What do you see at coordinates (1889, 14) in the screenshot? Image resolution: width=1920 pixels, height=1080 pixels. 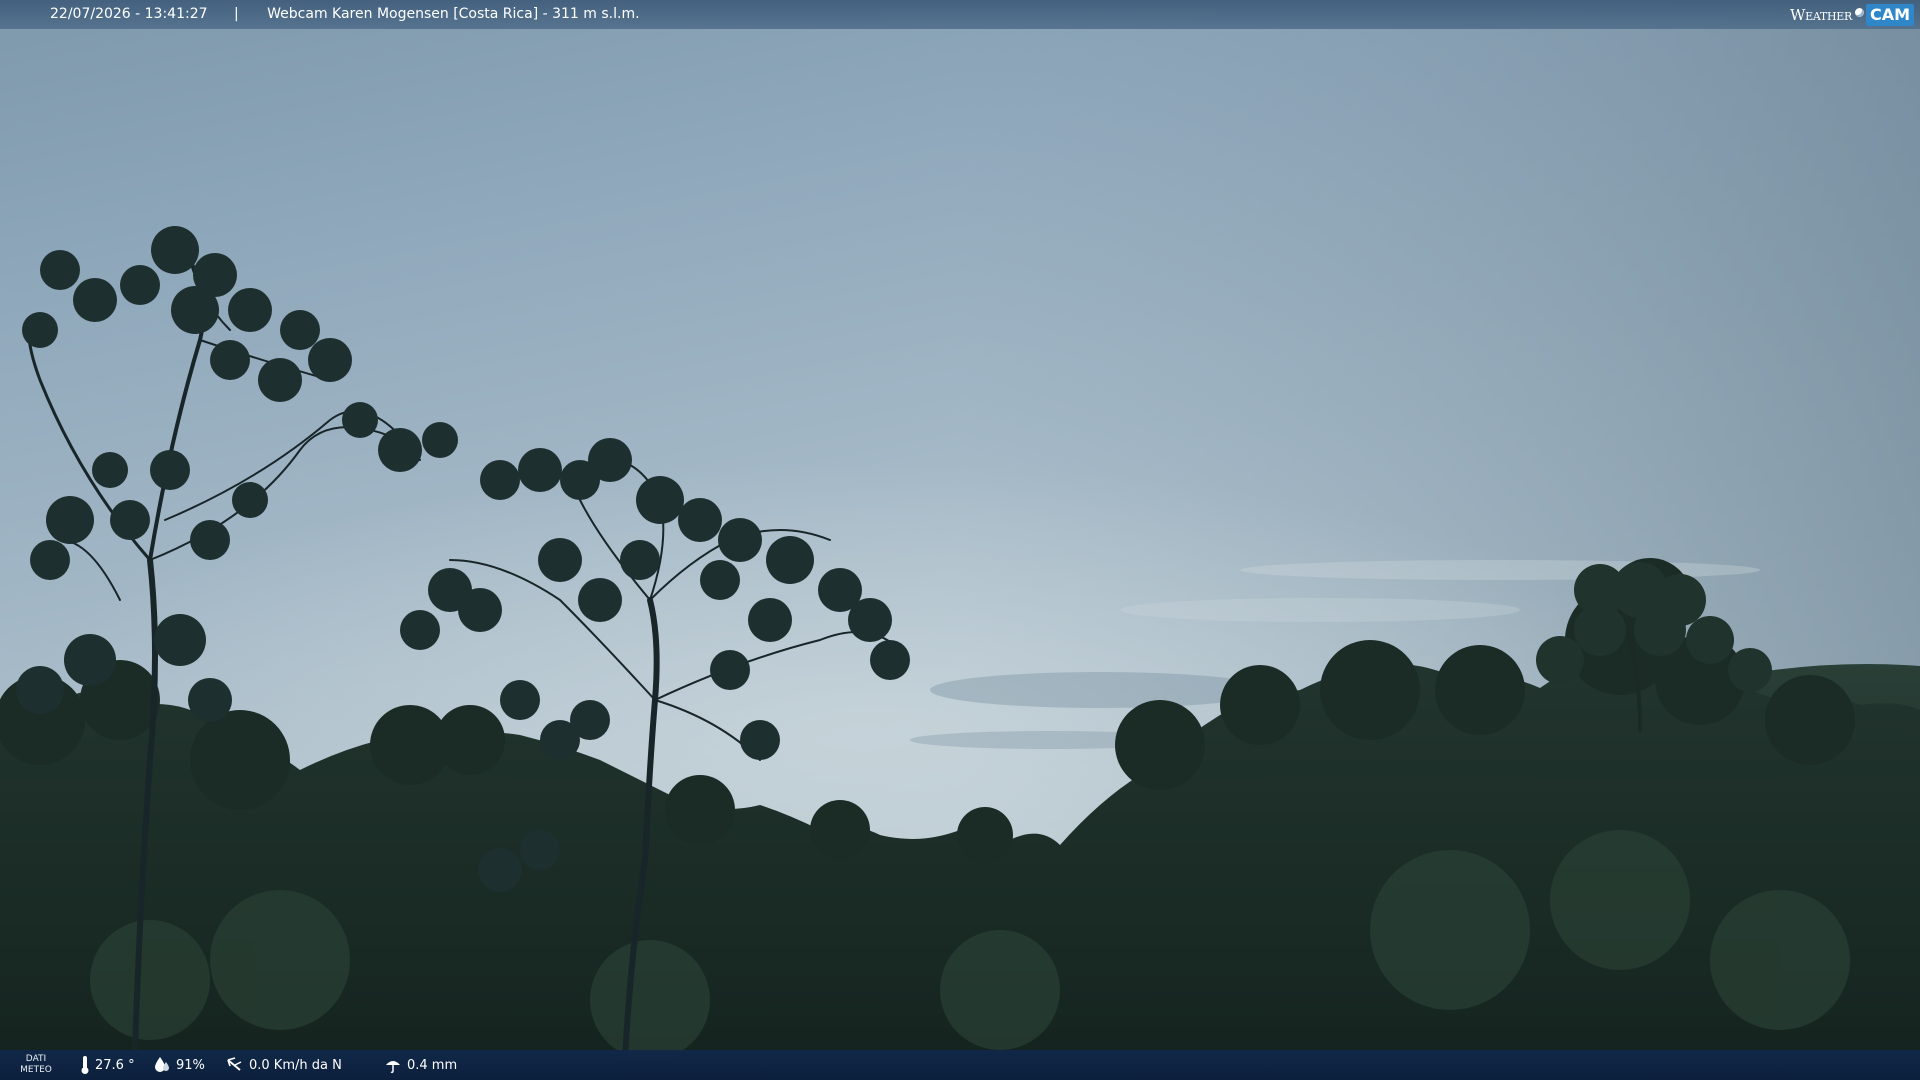 I see `logo-cam-text: CAM` at bounding box center [1889, 14].